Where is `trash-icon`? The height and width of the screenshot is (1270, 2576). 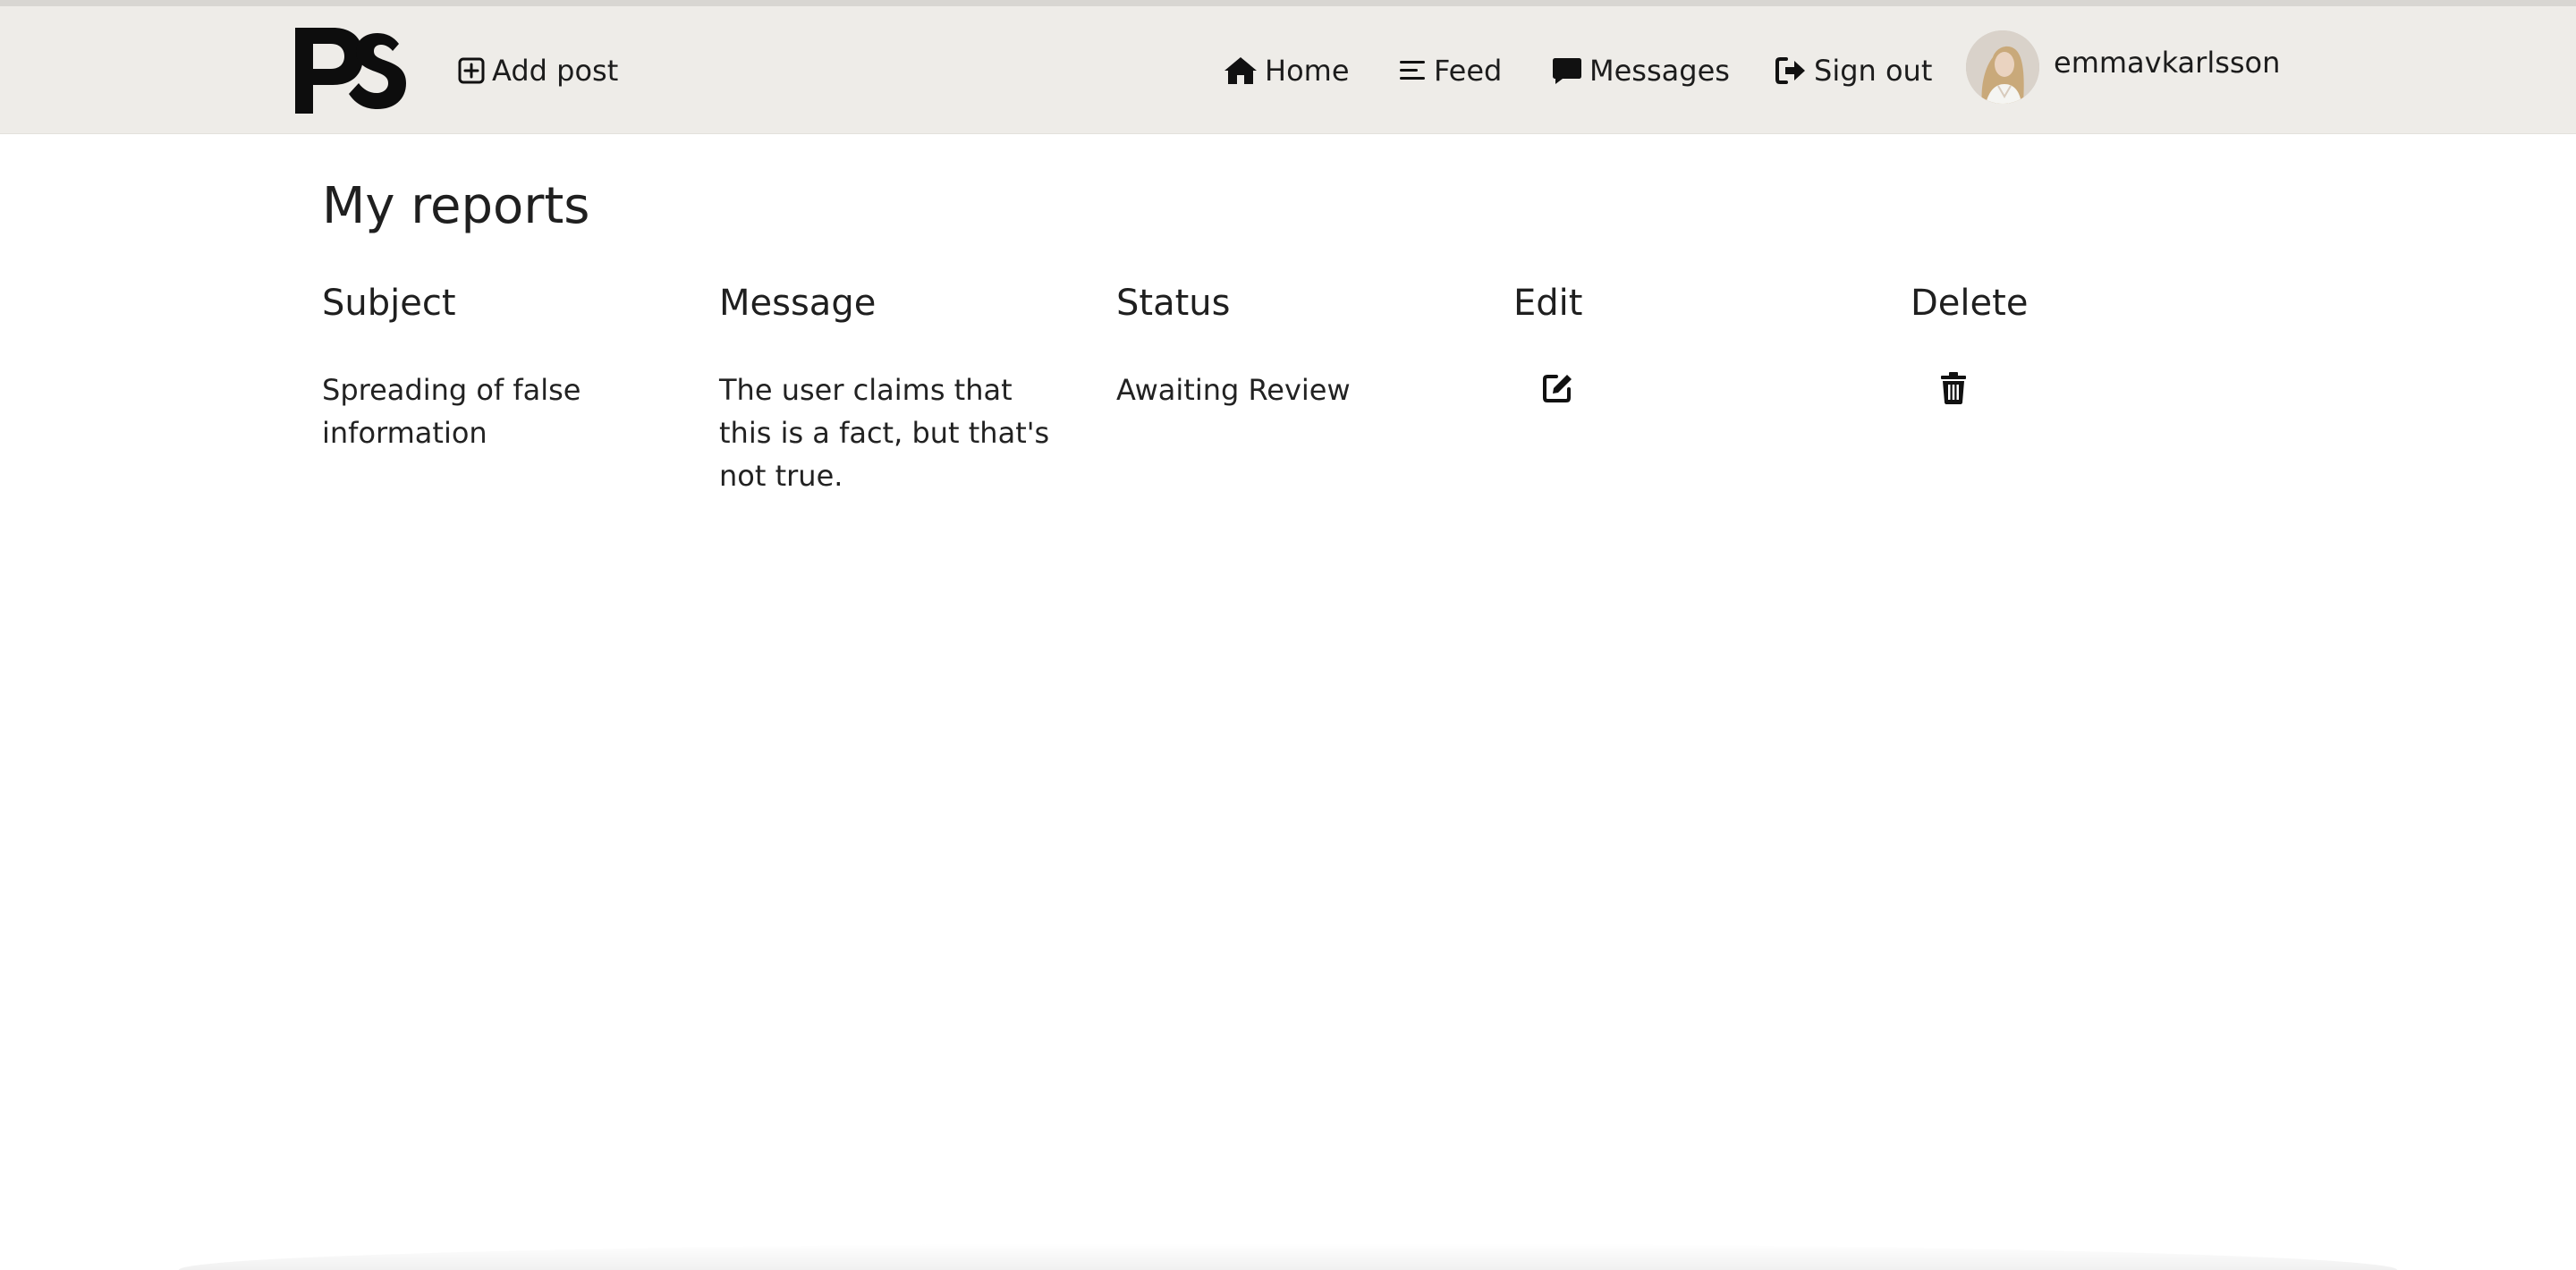 trash-icon is located at coordinates (1953, 388).